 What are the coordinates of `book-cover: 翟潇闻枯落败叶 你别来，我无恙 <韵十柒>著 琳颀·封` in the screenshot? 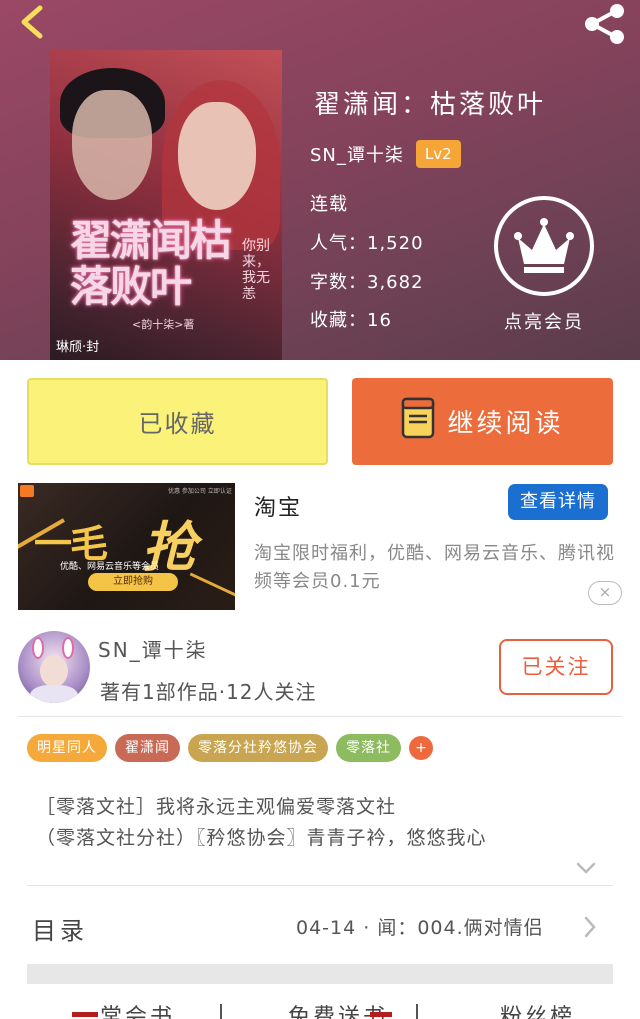 It's located at (166, 205).